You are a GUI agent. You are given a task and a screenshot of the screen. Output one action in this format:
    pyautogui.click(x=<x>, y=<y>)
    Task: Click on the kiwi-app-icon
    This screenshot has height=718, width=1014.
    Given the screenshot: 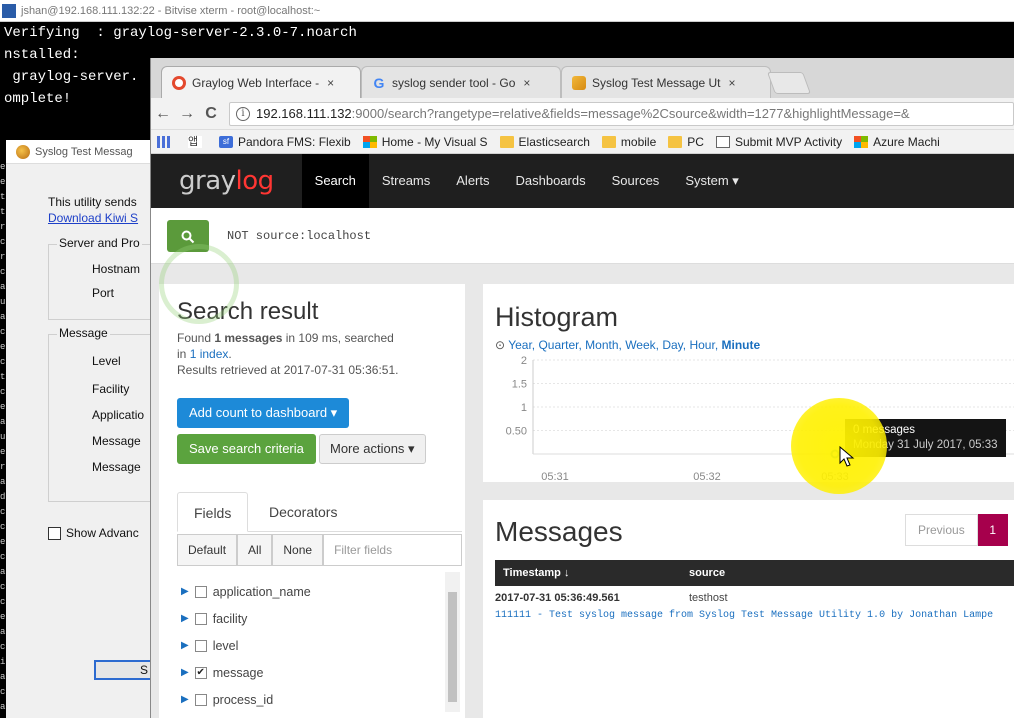 What is the action you would take?
    pyautogui.click(x=23, y=151)
    